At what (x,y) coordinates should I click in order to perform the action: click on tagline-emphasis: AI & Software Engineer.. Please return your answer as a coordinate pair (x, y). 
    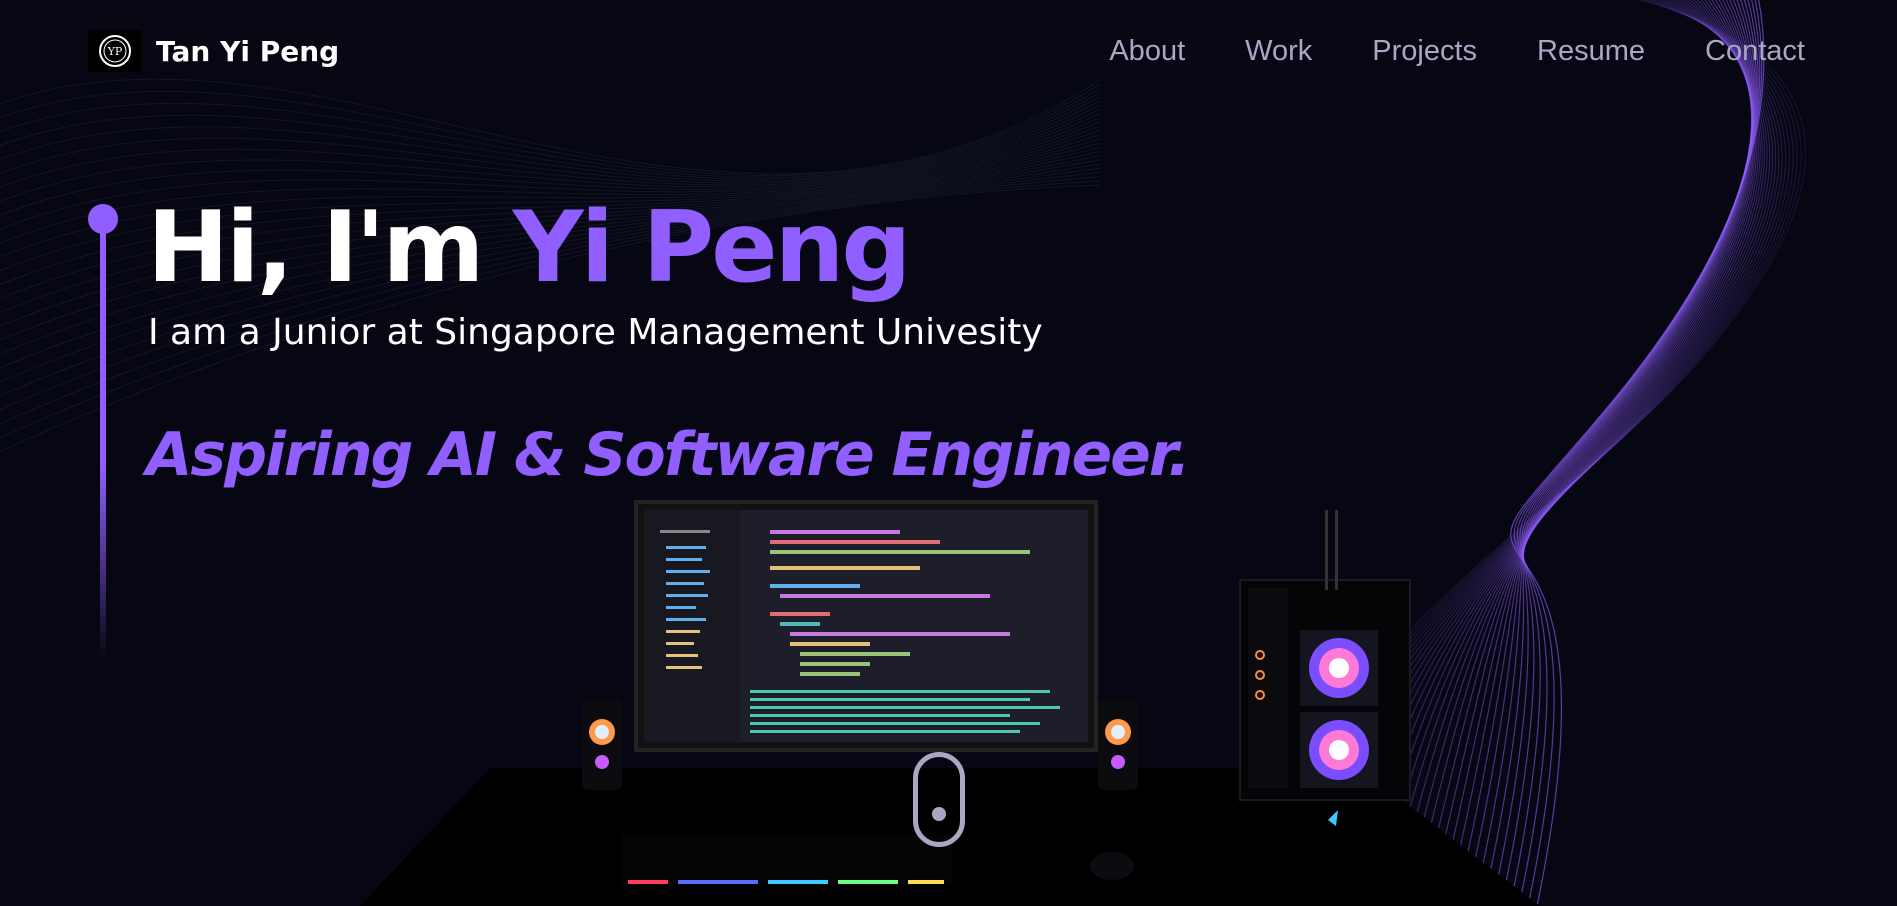
    Looking at the image, I should click on (810, 455).